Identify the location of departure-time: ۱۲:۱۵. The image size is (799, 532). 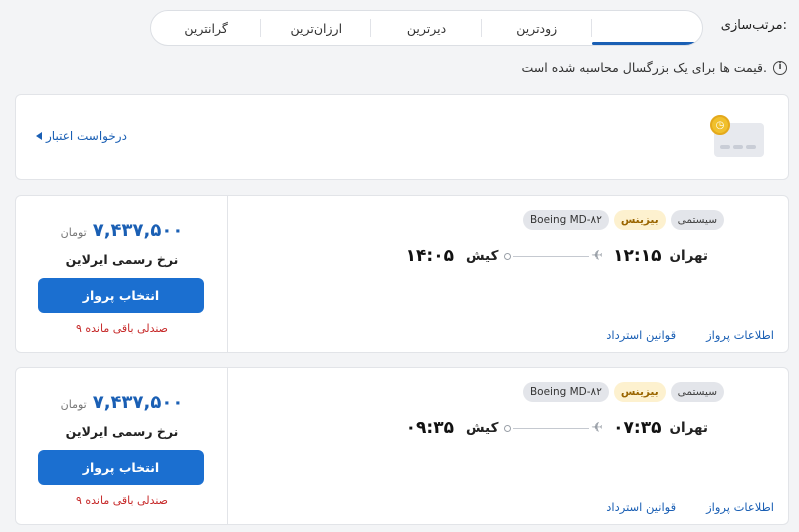
(637, 256).